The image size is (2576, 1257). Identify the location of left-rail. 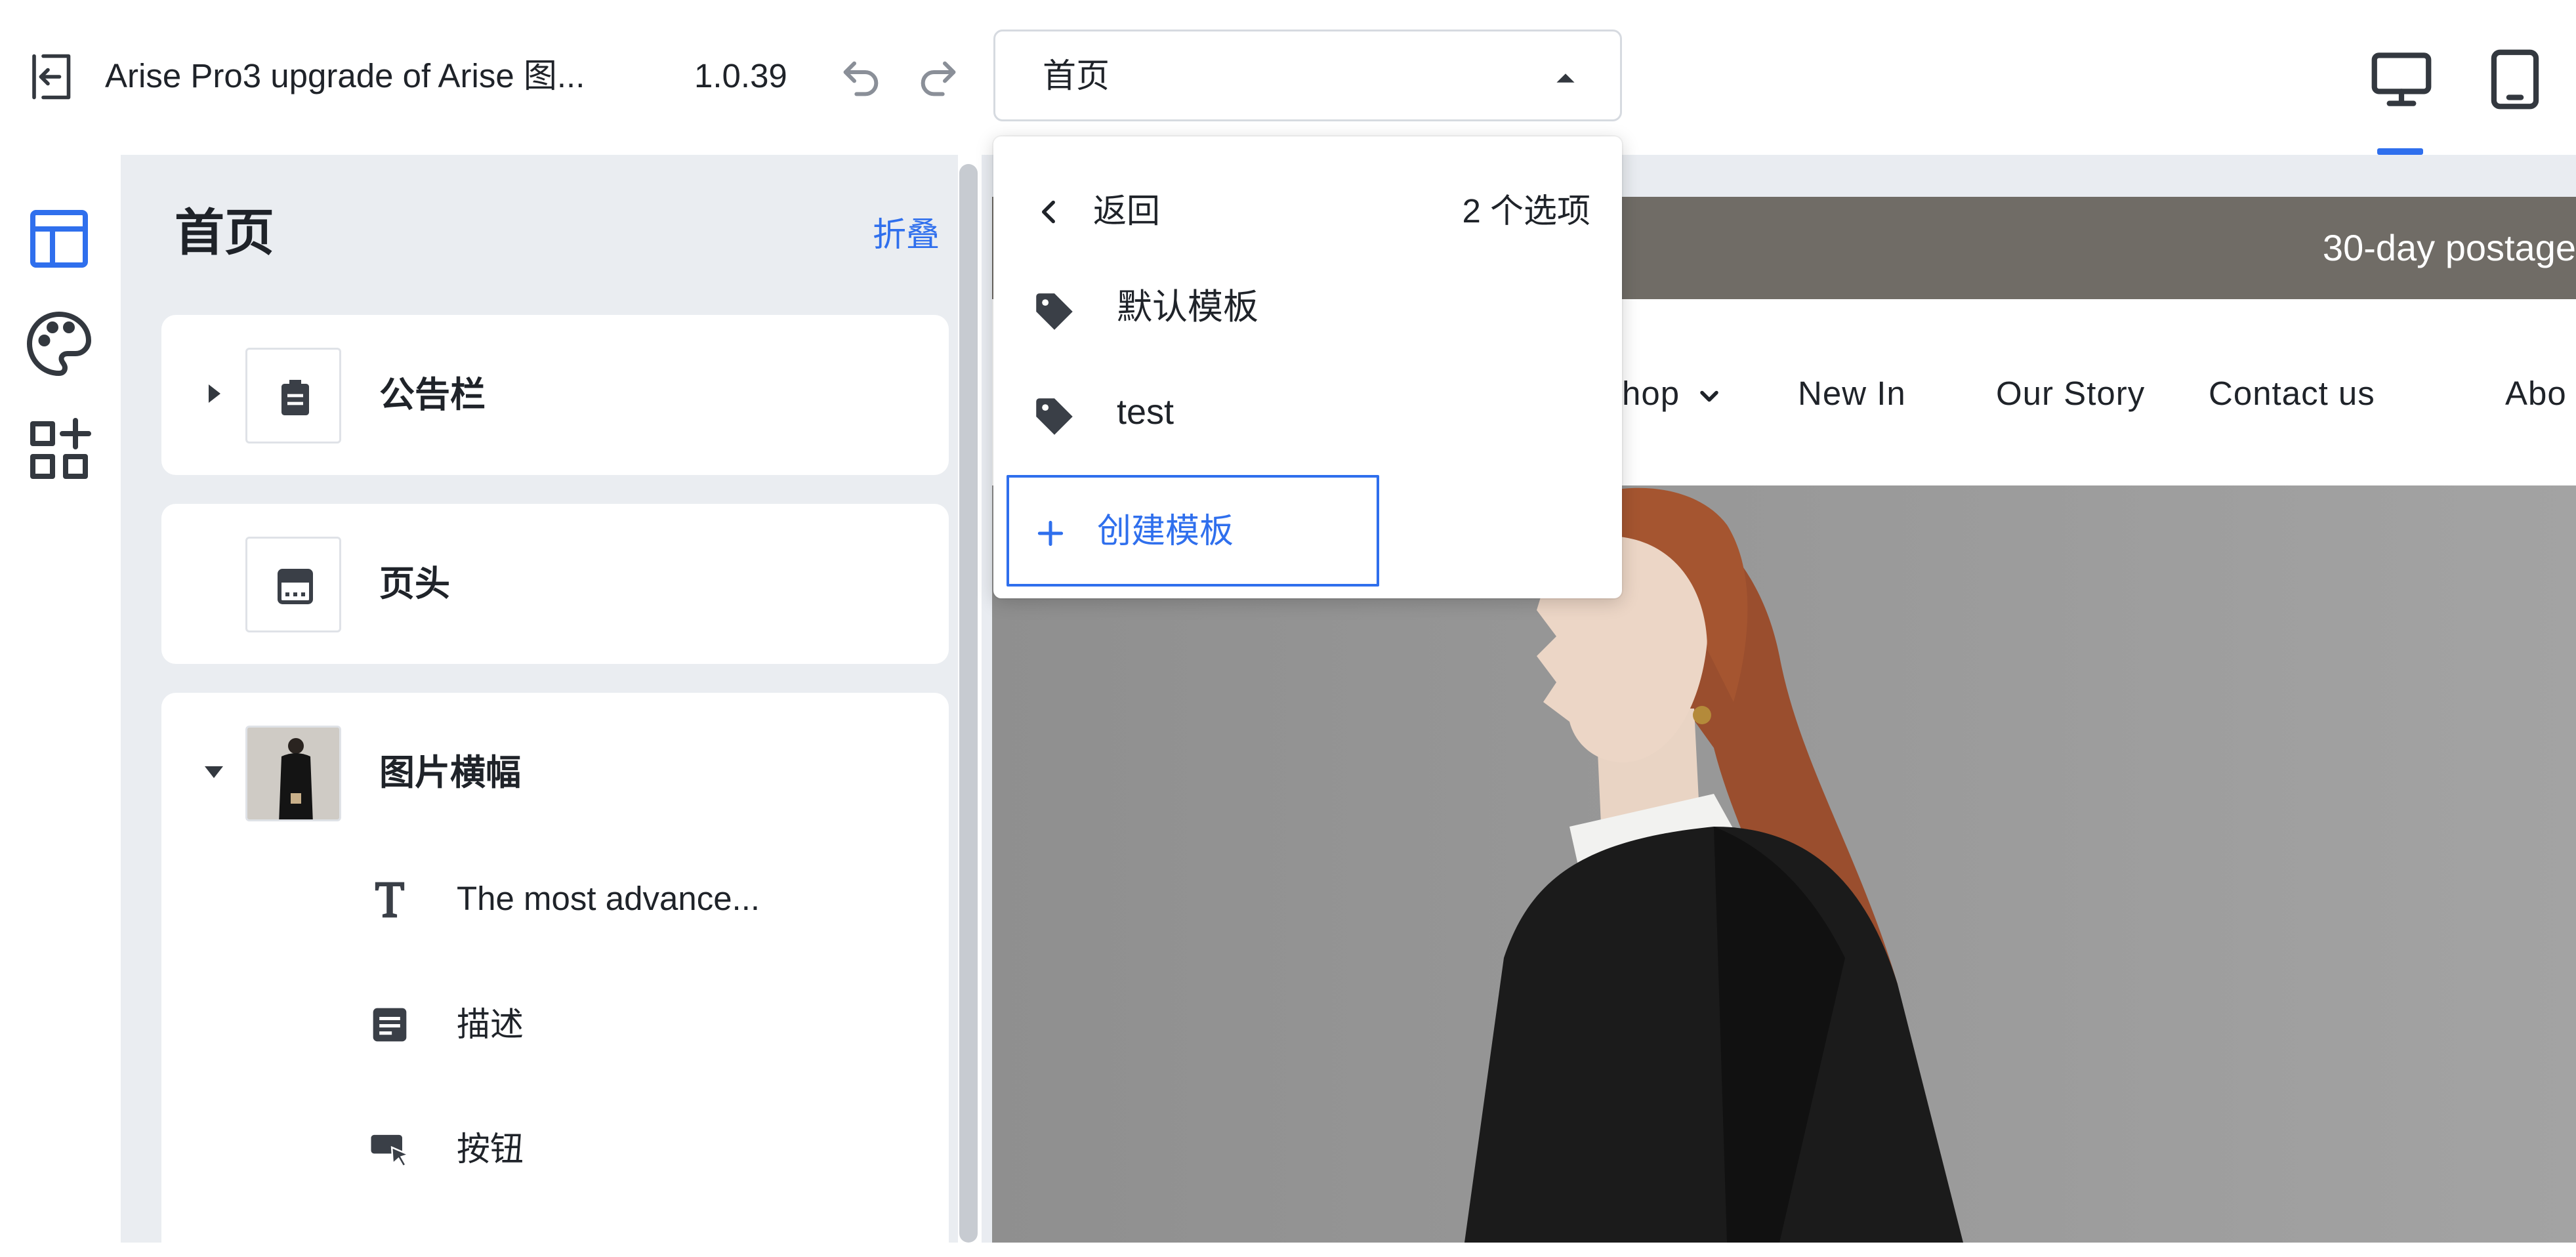
(61, 699).